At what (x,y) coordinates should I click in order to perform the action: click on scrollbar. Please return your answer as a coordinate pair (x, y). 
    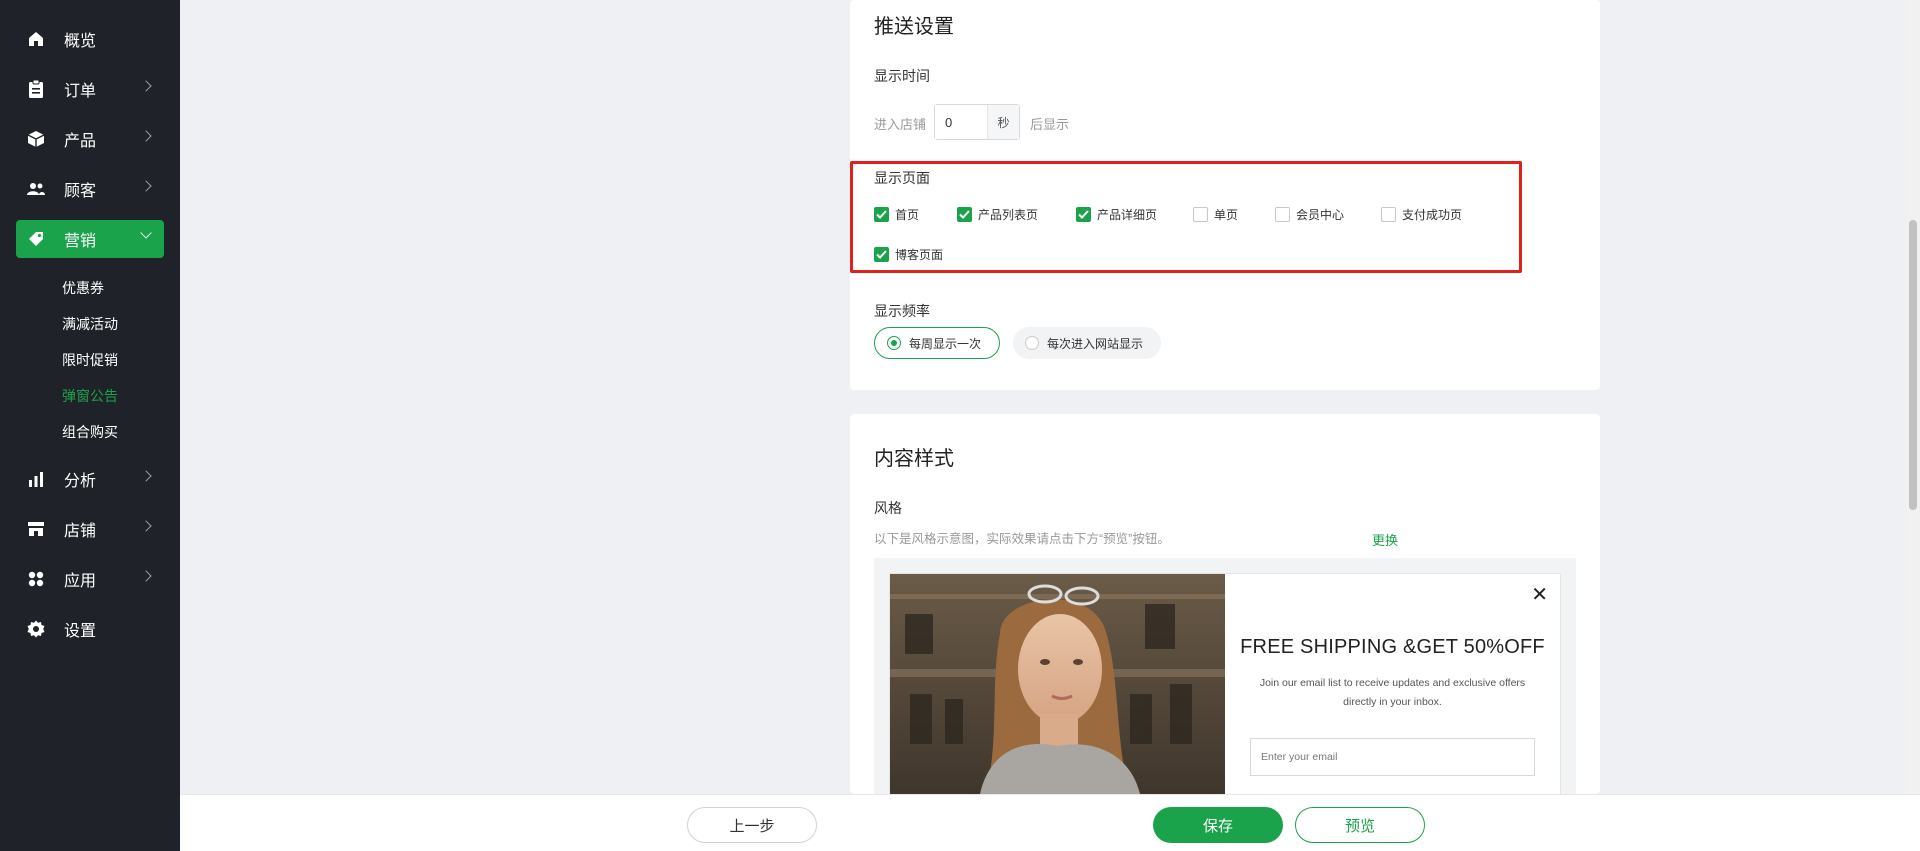
    Looking at the image, I should click on (1913, 425).